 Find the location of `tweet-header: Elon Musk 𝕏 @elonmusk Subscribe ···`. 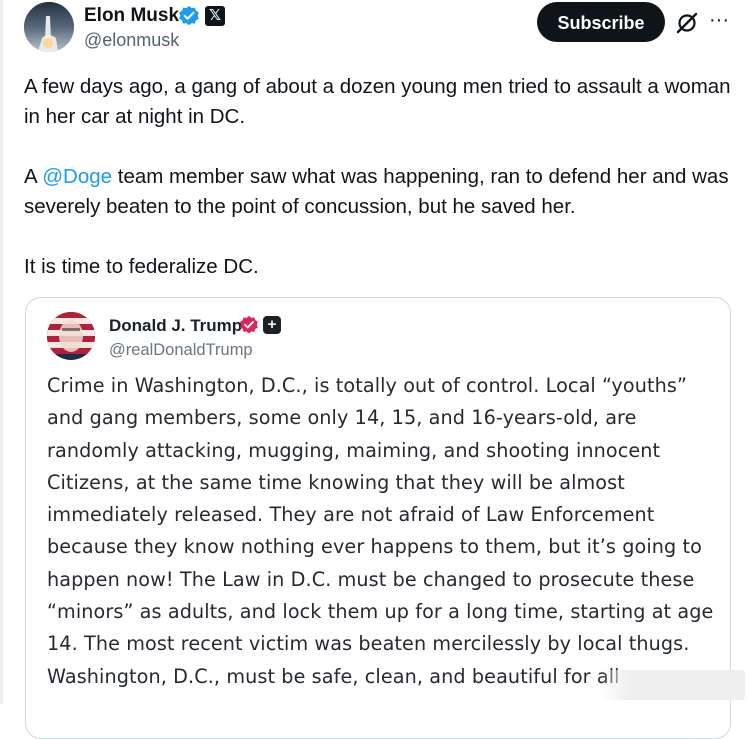

tweet-header: Elon Musk 𝕏 @elonmusk Subscribe ··· is located at coordinates (380, 28).